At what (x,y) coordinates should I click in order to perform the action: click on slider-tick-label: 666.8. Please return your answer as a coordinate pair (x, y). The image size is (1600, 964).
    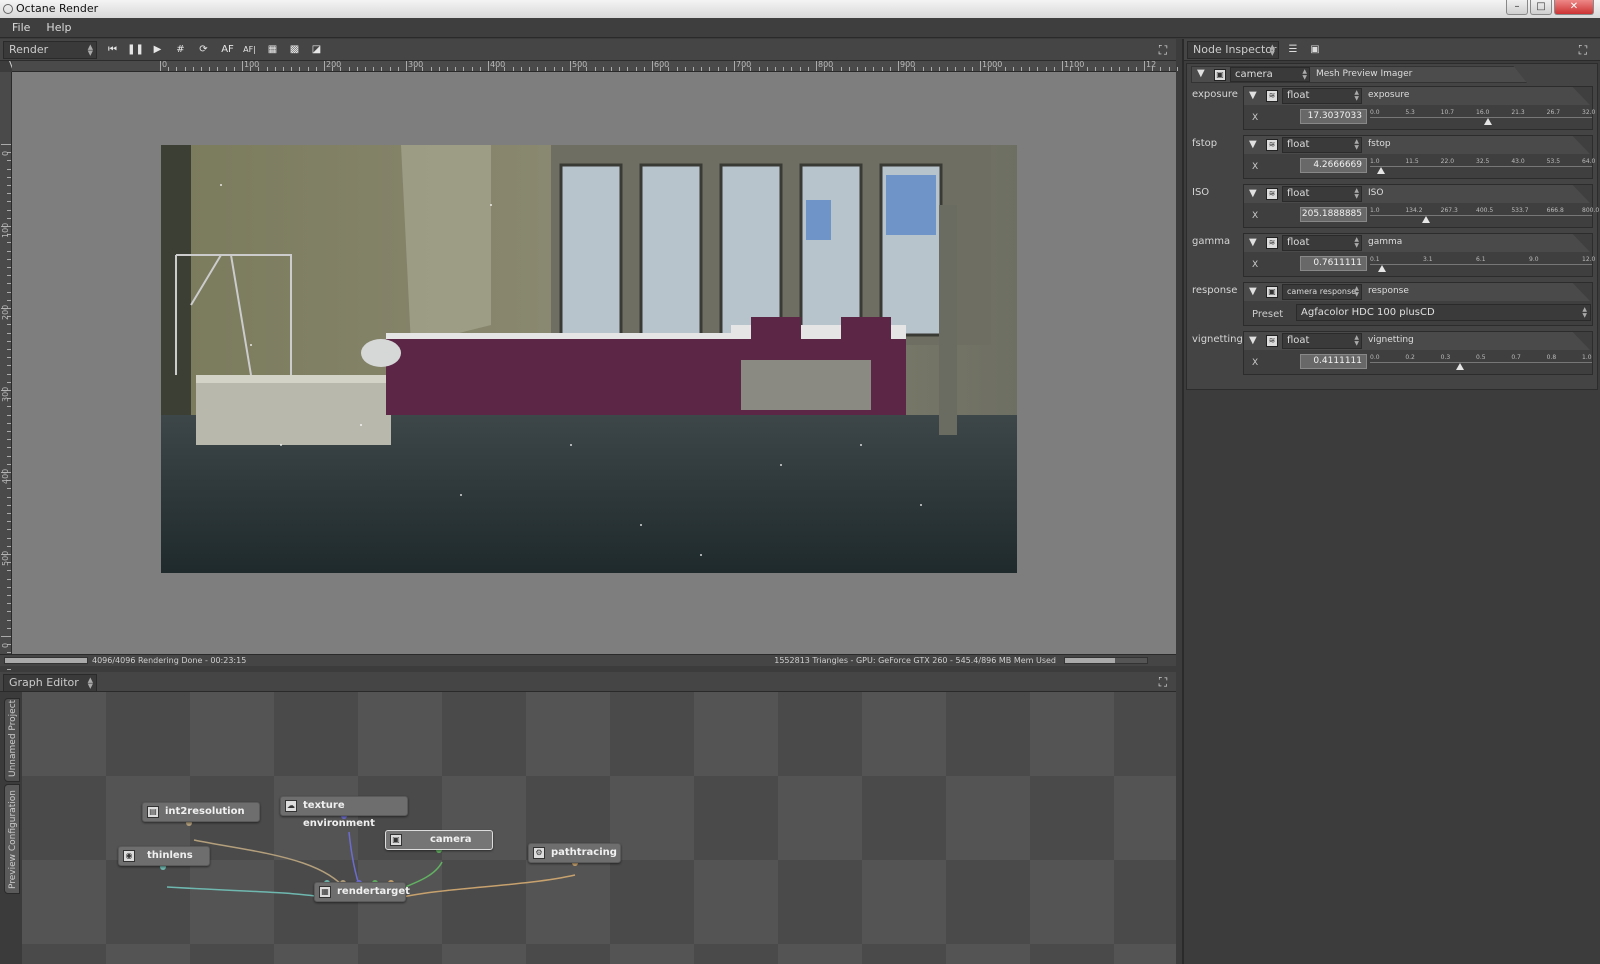
    Looking at the image, I should click on (1555, 210).